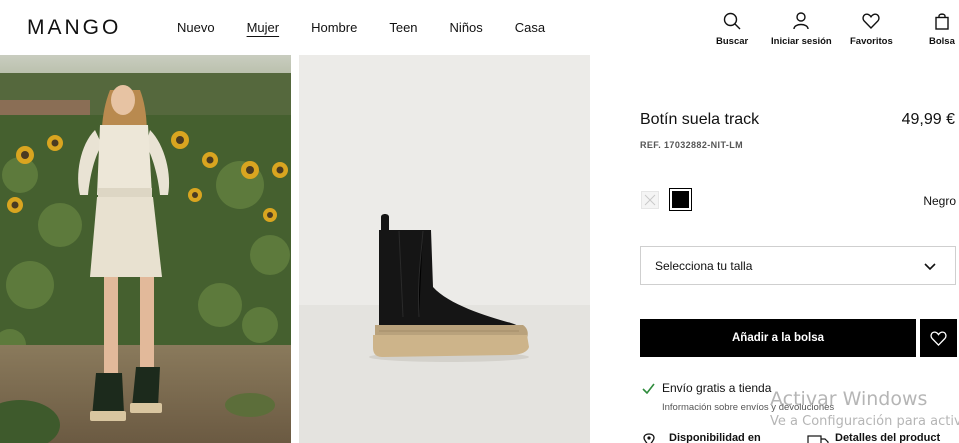 The height and width of the screenshot is (443, 959). I want to click on product-details-link: Detalles del product, so click(887, 437).